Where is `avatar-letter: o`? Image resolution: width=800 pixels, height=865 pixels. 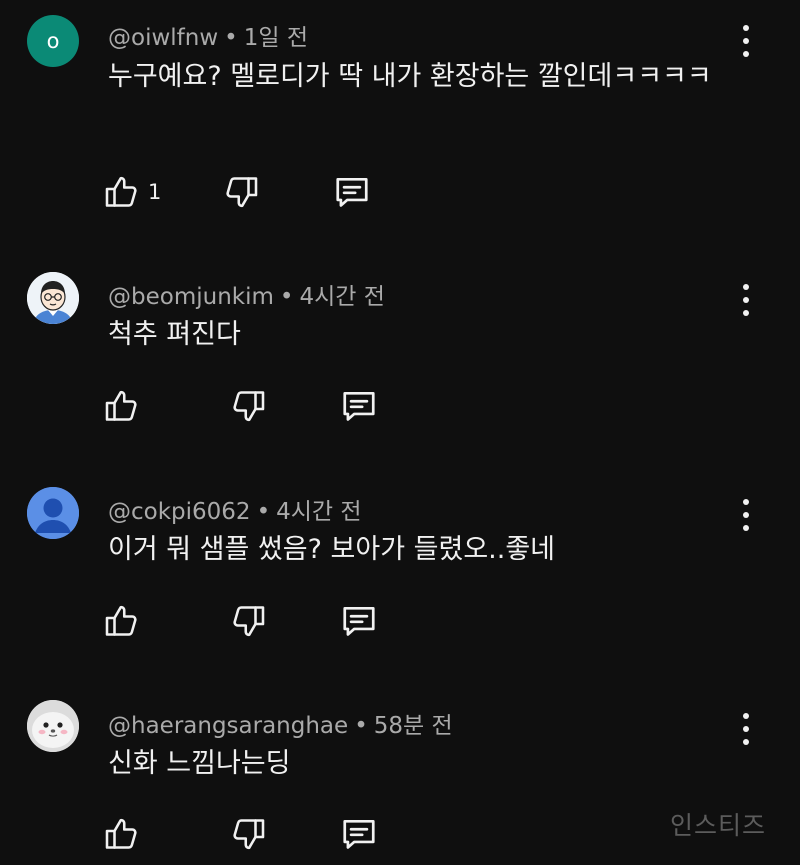
avatar-letter: o is located at coordinates (53, 41).